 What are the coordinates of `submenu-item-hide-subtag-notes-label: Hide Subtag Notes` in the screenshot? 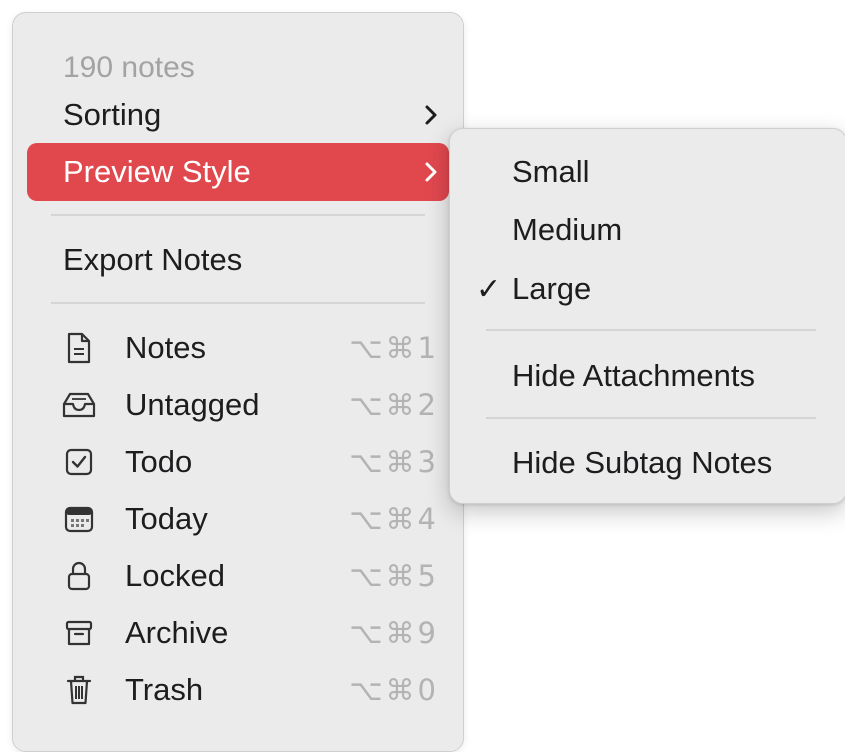 It's located at (642, 462).